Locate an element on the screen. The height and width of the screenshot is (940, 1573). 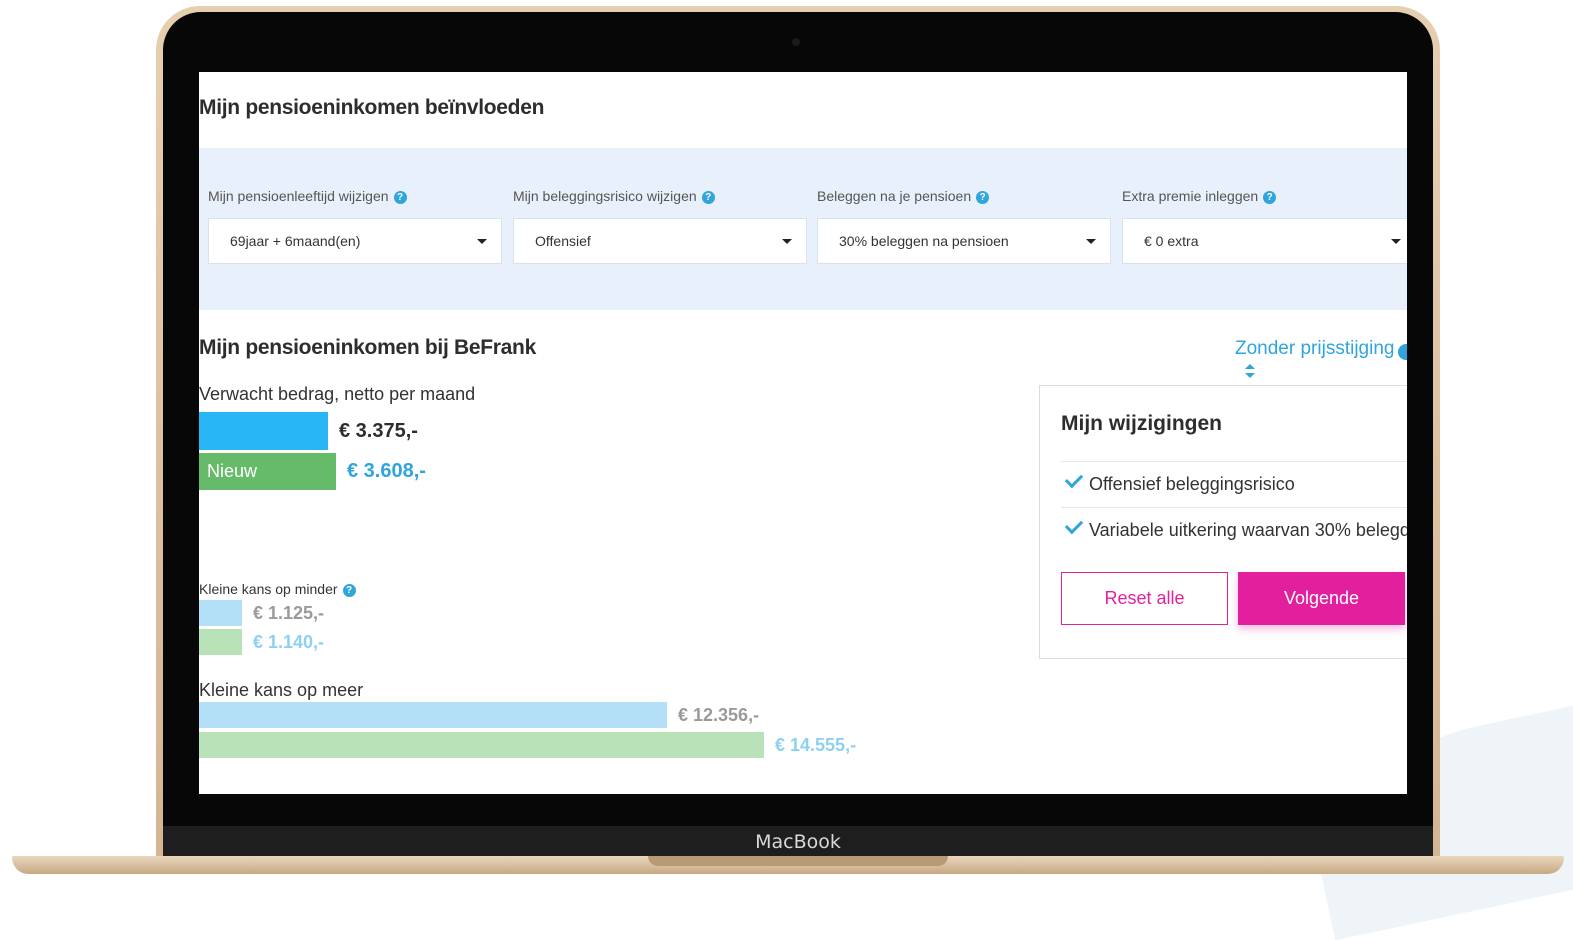
expected-caption: Verwacht bedrag, netto per maand is located at coordinates (337, 394).